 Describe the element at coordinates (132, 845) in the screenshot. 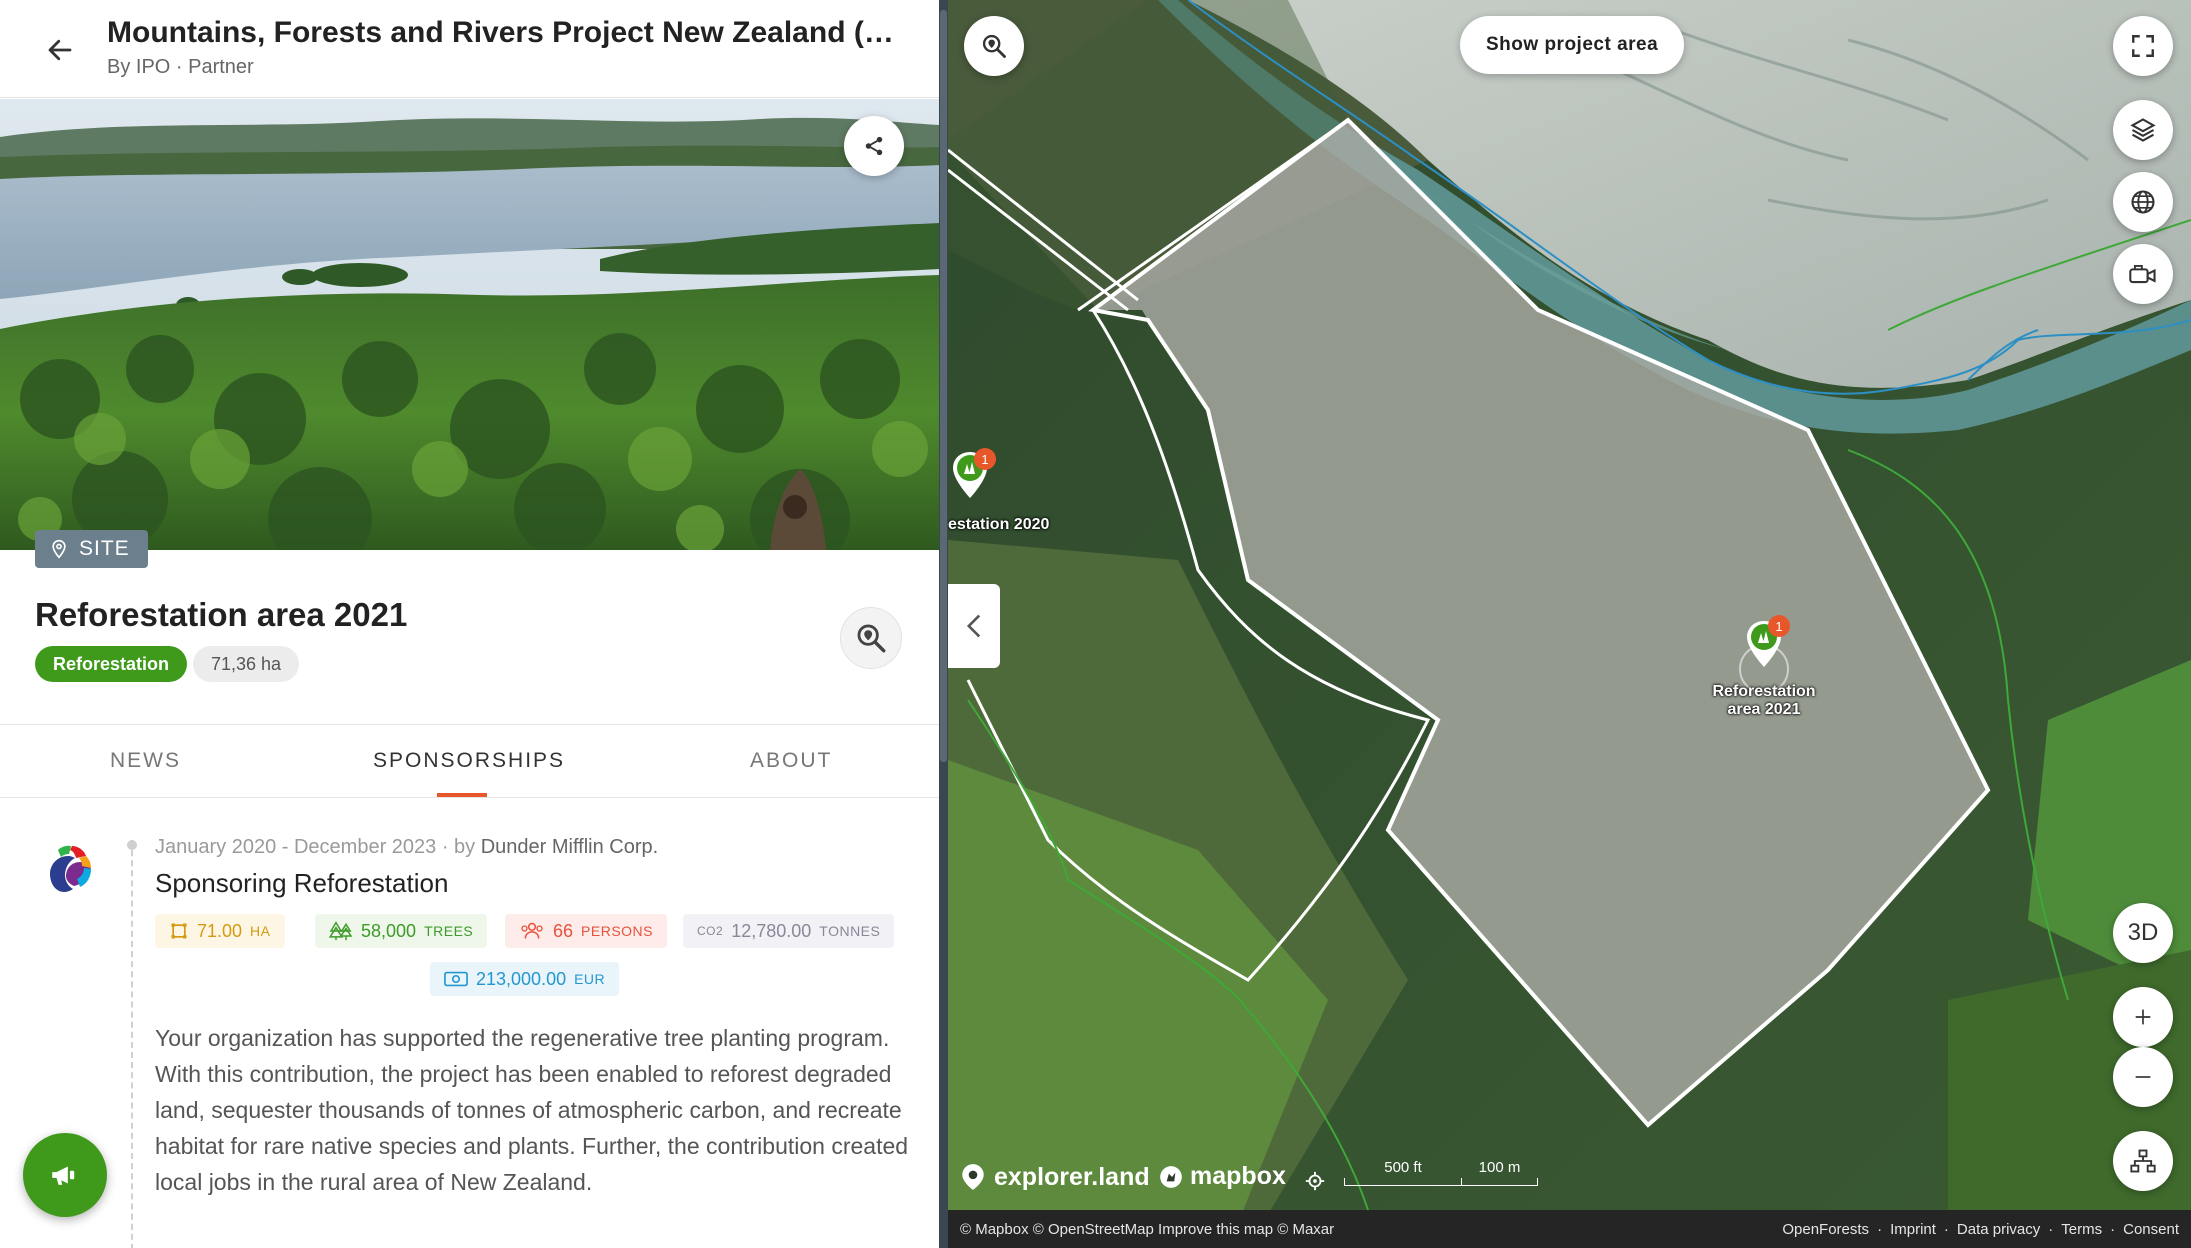

I see `timeline-dot` at that location.